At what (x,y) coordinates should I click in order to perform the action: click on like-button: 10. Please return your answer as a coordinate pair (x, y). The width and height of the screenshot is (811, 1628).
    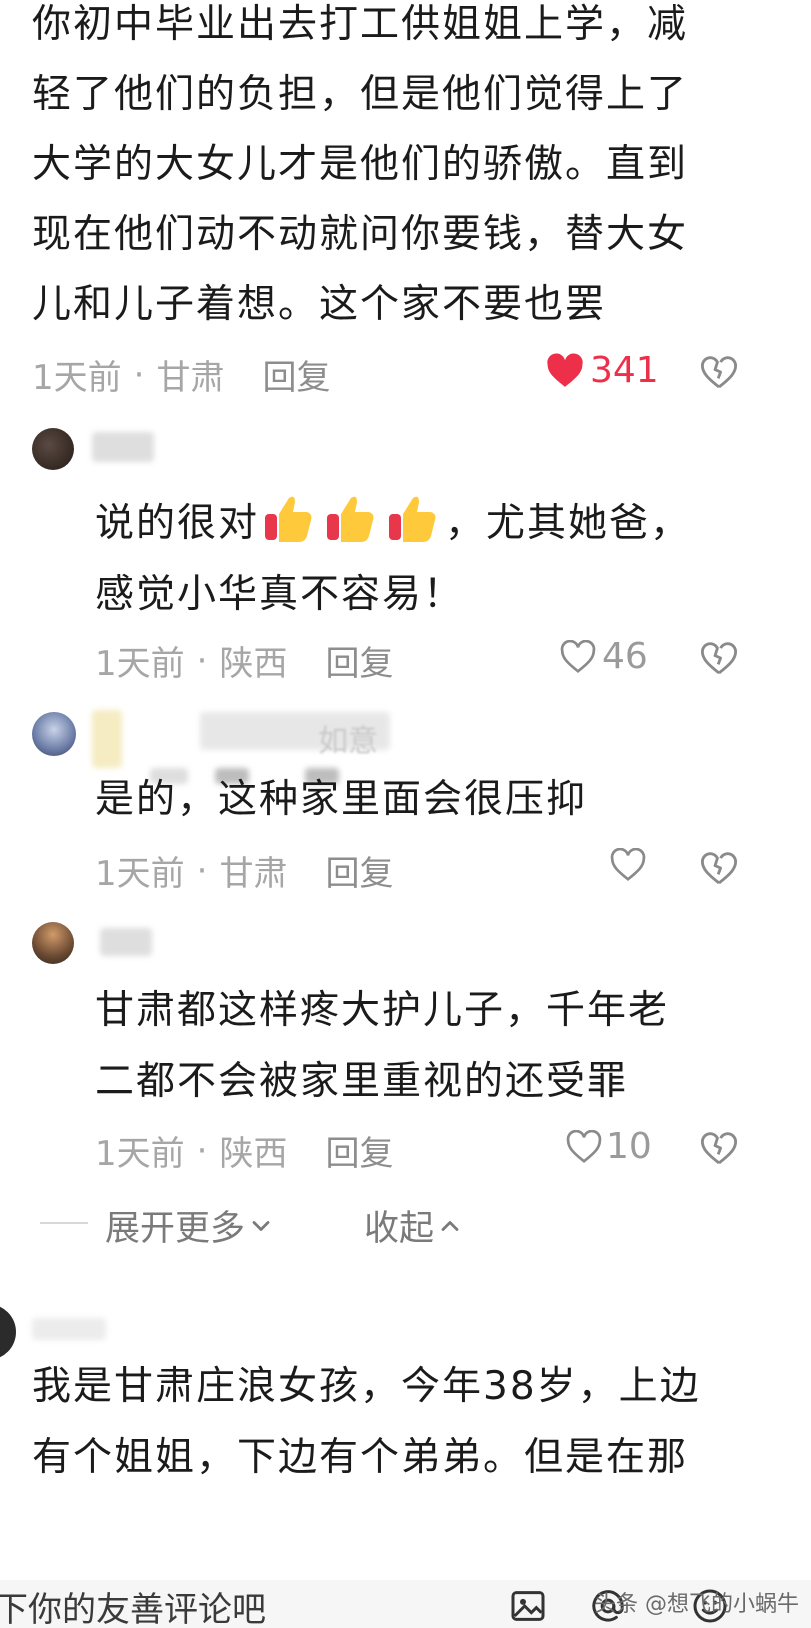
    Looking at the image, I should click on (609, 1146).